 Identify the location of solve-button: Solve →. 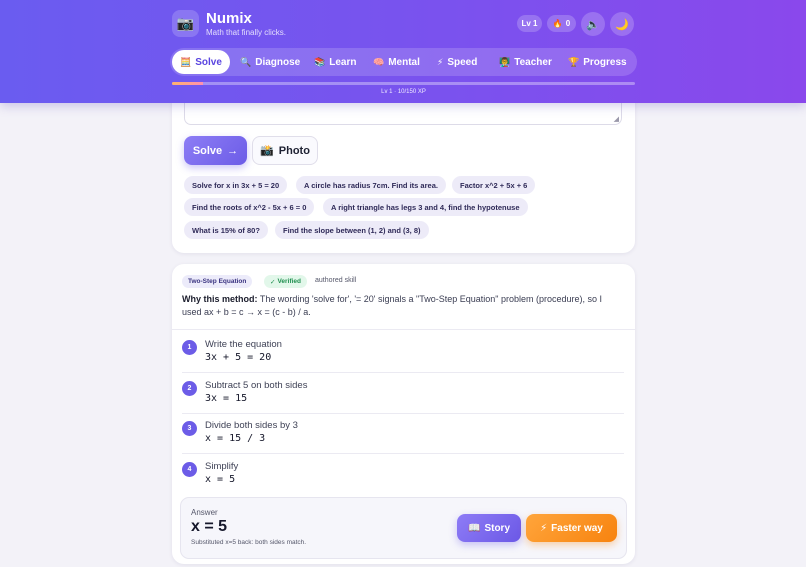
(215, 150).